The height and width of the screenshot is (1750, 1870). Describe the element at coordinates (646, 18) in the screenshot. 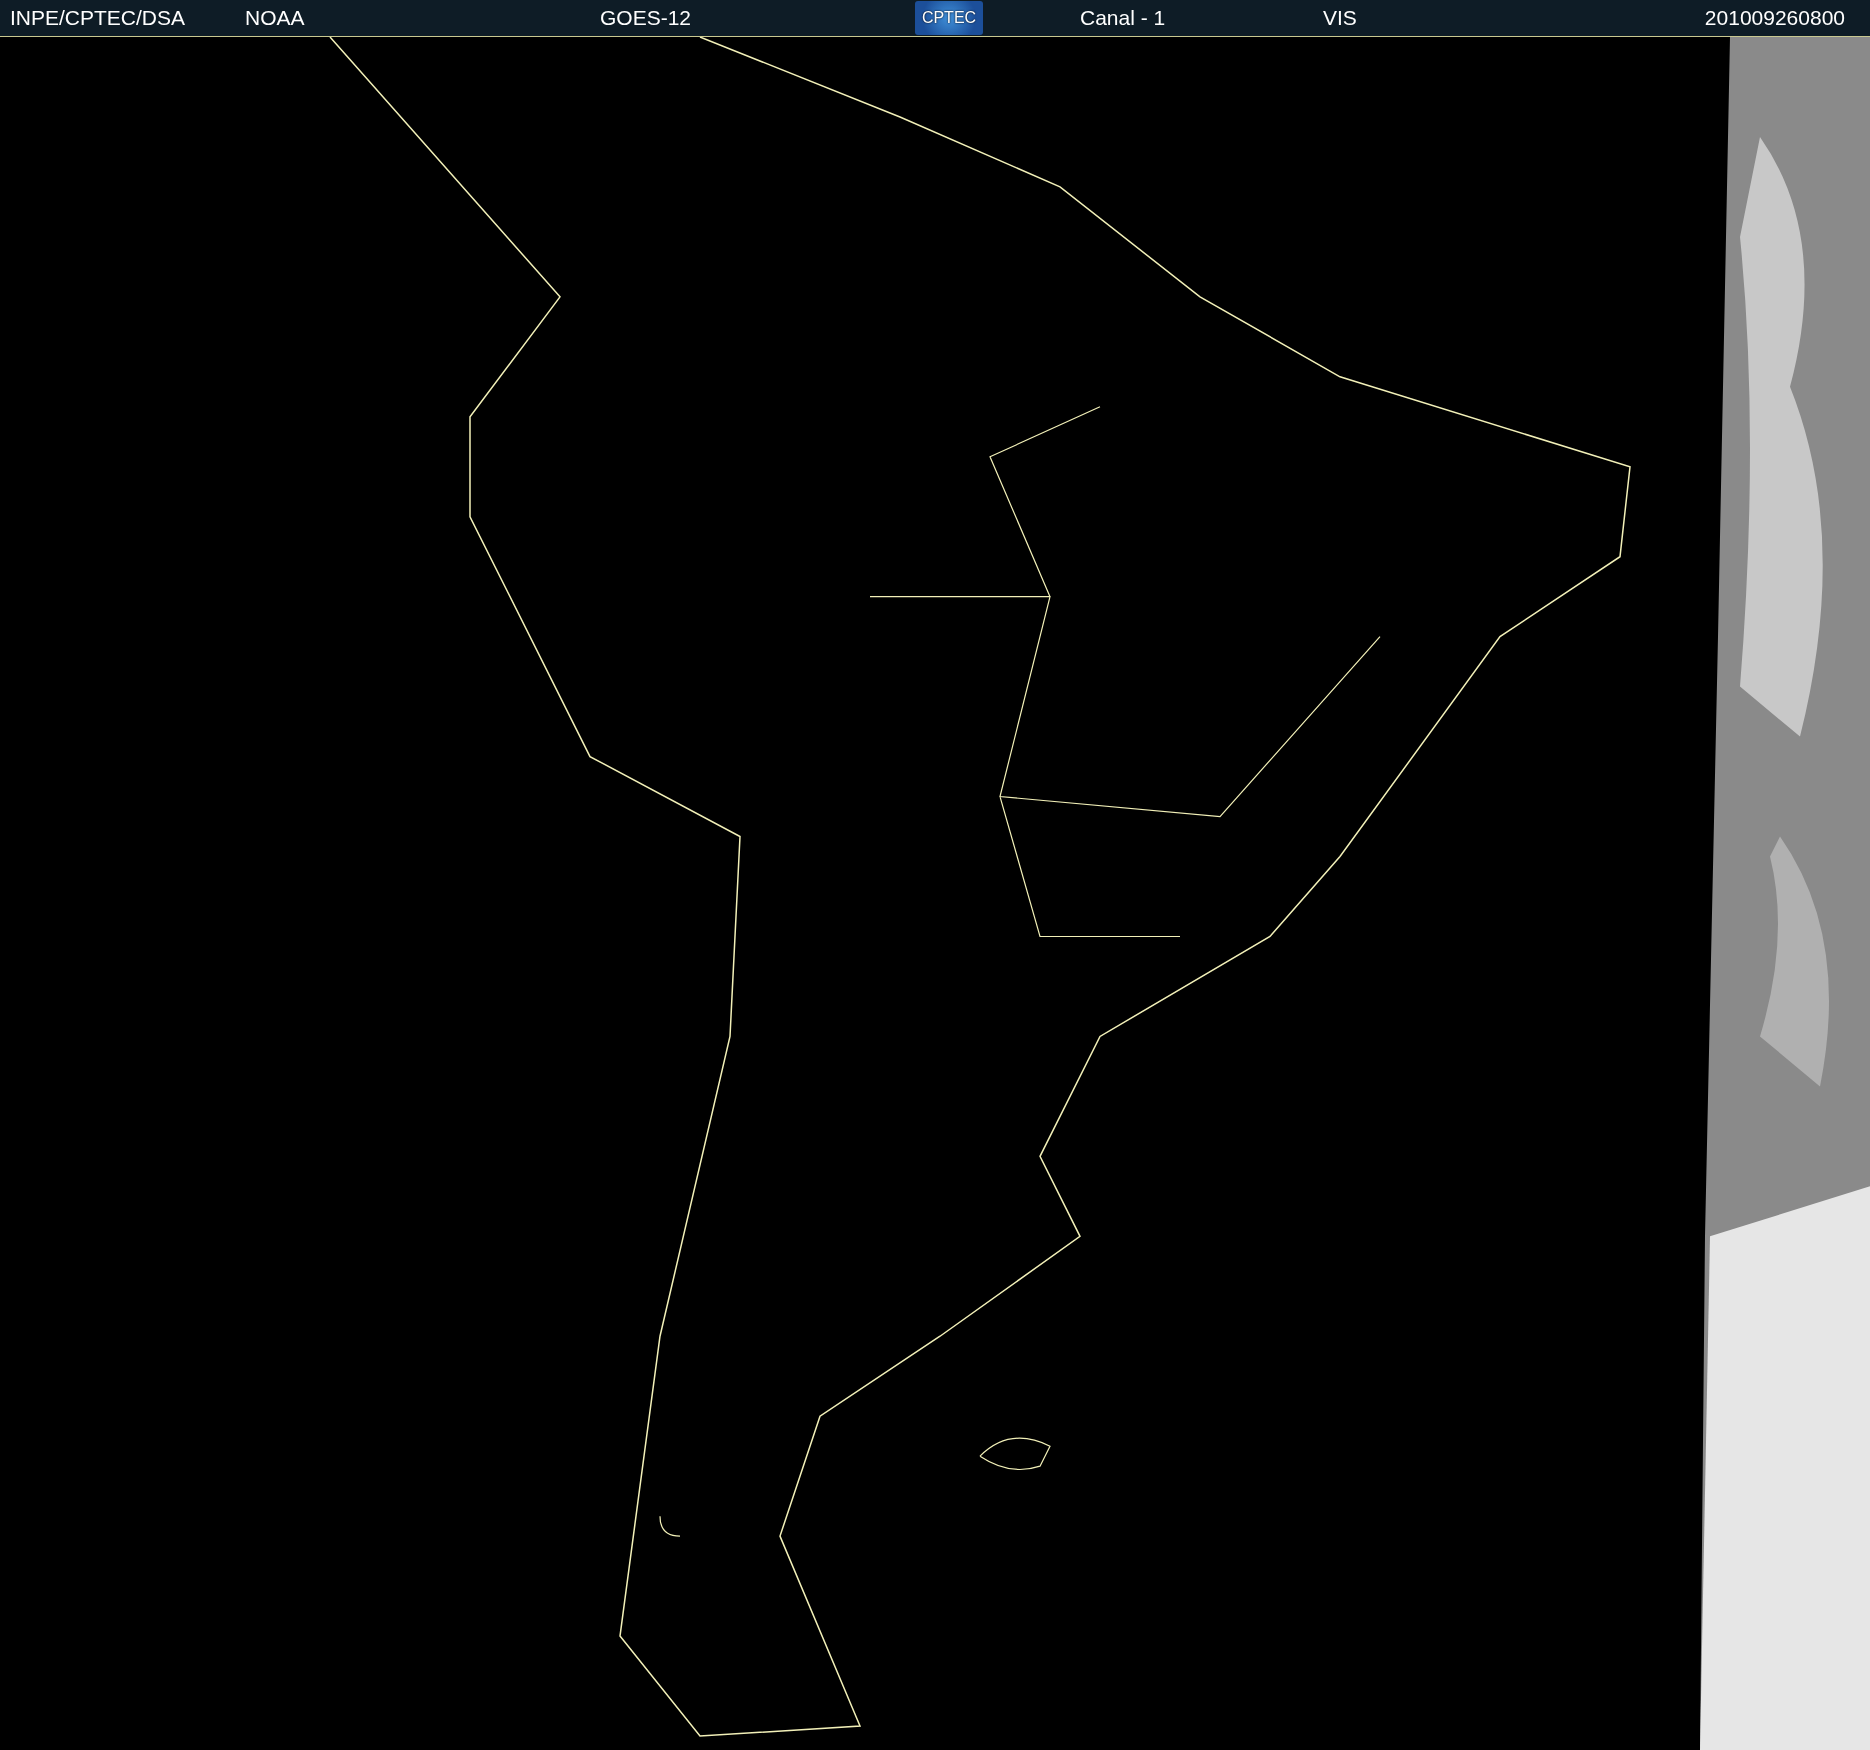

I see `header-label: GOES-12` at that location.